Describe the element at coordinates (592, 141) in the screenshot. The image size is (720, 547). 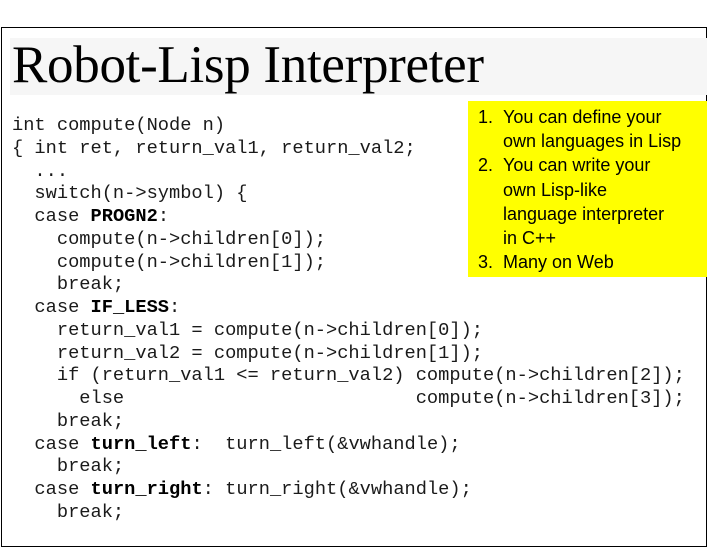
I see `callout-line: own languages in Lisp` at that location.